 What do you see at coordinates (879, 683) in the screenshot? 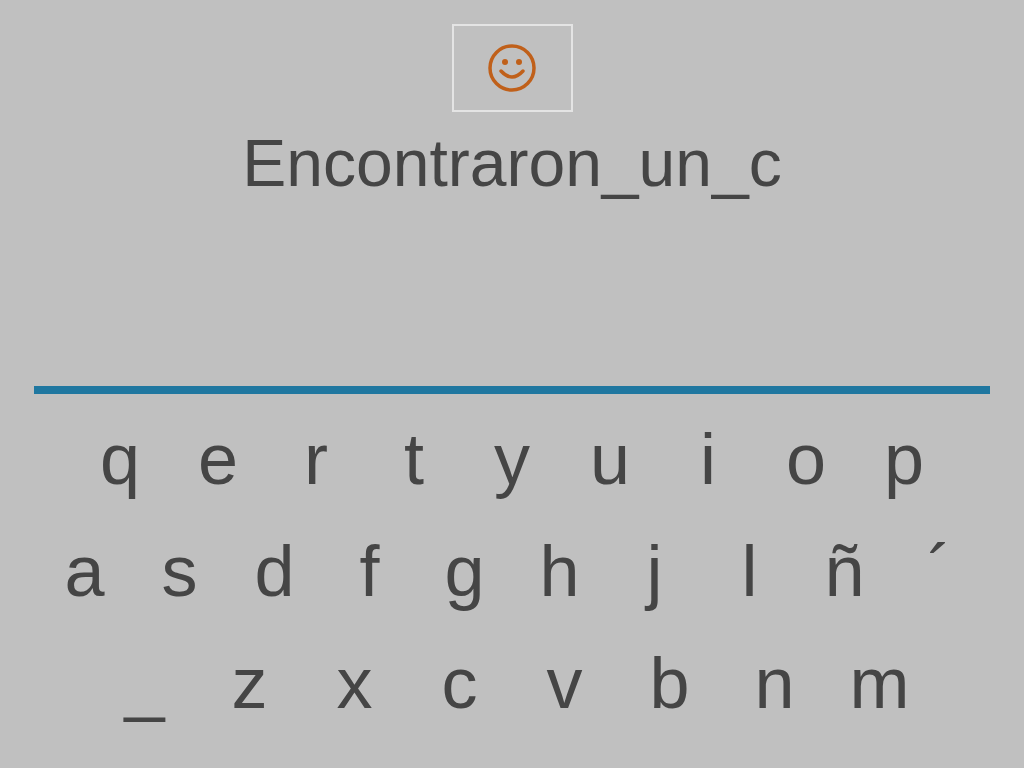
I see `letter-key: m` at bounding box center [879, 683].